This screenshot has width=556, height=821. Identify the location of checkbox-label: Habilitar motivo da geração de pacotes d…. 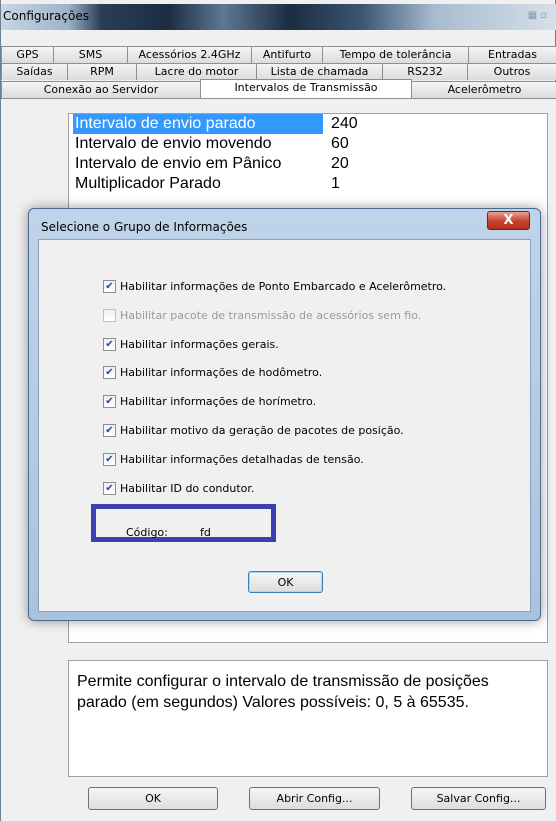
(262, 430).